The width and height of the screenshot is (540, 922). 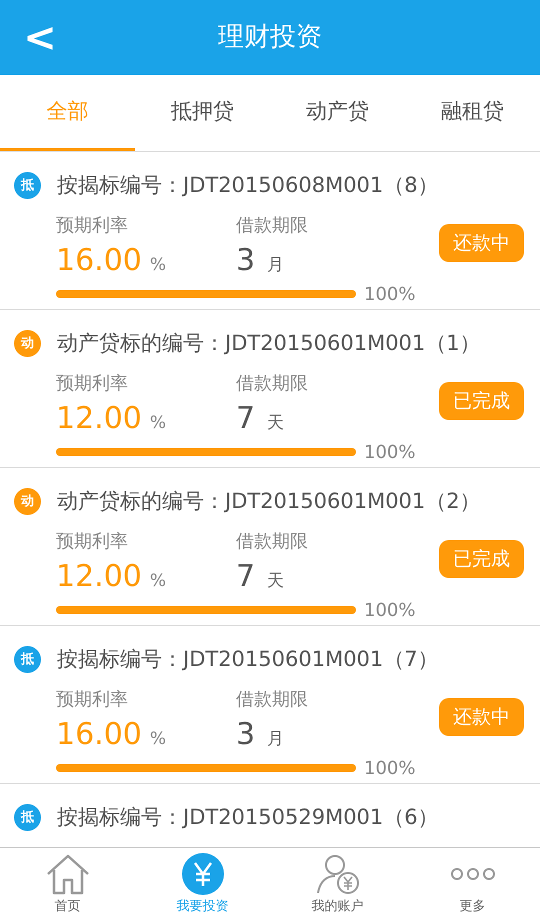 What do you see at coordinates (248, 817) in the screenshot?
I see `loan-title: 按揭标编号：JDT20150529M001（6）` at bounding box center [248, 817].